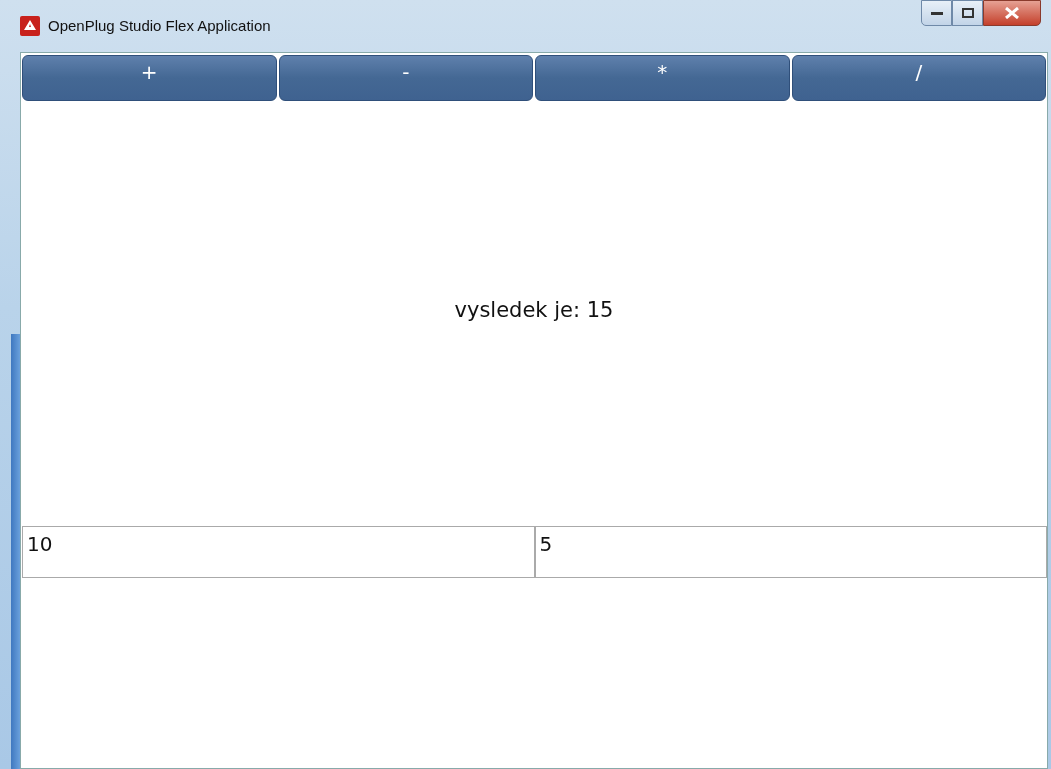 The height and width of the screenshot is (769, 1051). What do you see at coordinates (790, 552) in the screenshot?
I see `number-input-field: 5` at bounding box center [790, 552].